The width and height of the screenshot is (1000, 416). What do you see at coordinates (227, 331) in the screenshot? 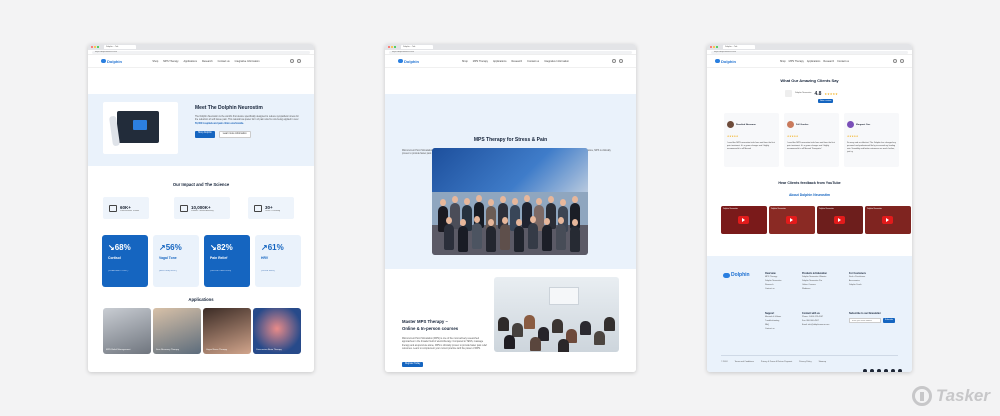
I see `application-card: Vagus Nerve Therapy` at bounding box center [227, 331].